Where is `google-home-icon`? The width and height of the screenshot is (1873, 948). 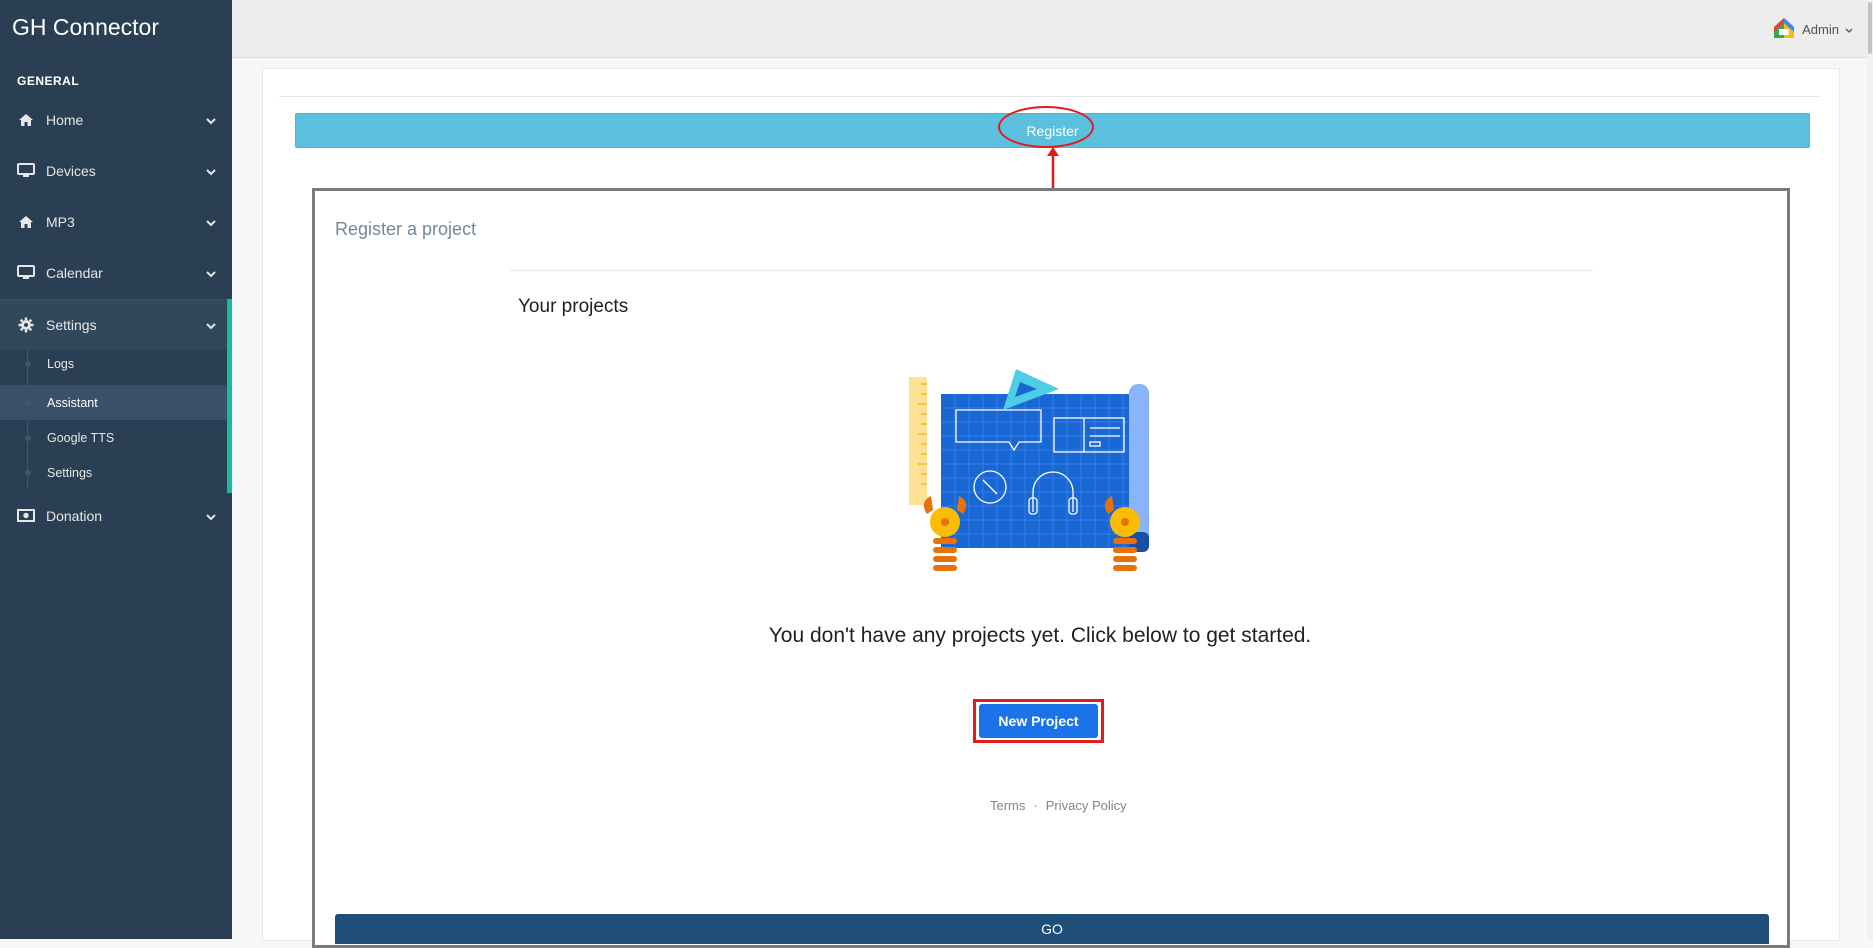
google-home-icon is located at coordinates (1784, 29).